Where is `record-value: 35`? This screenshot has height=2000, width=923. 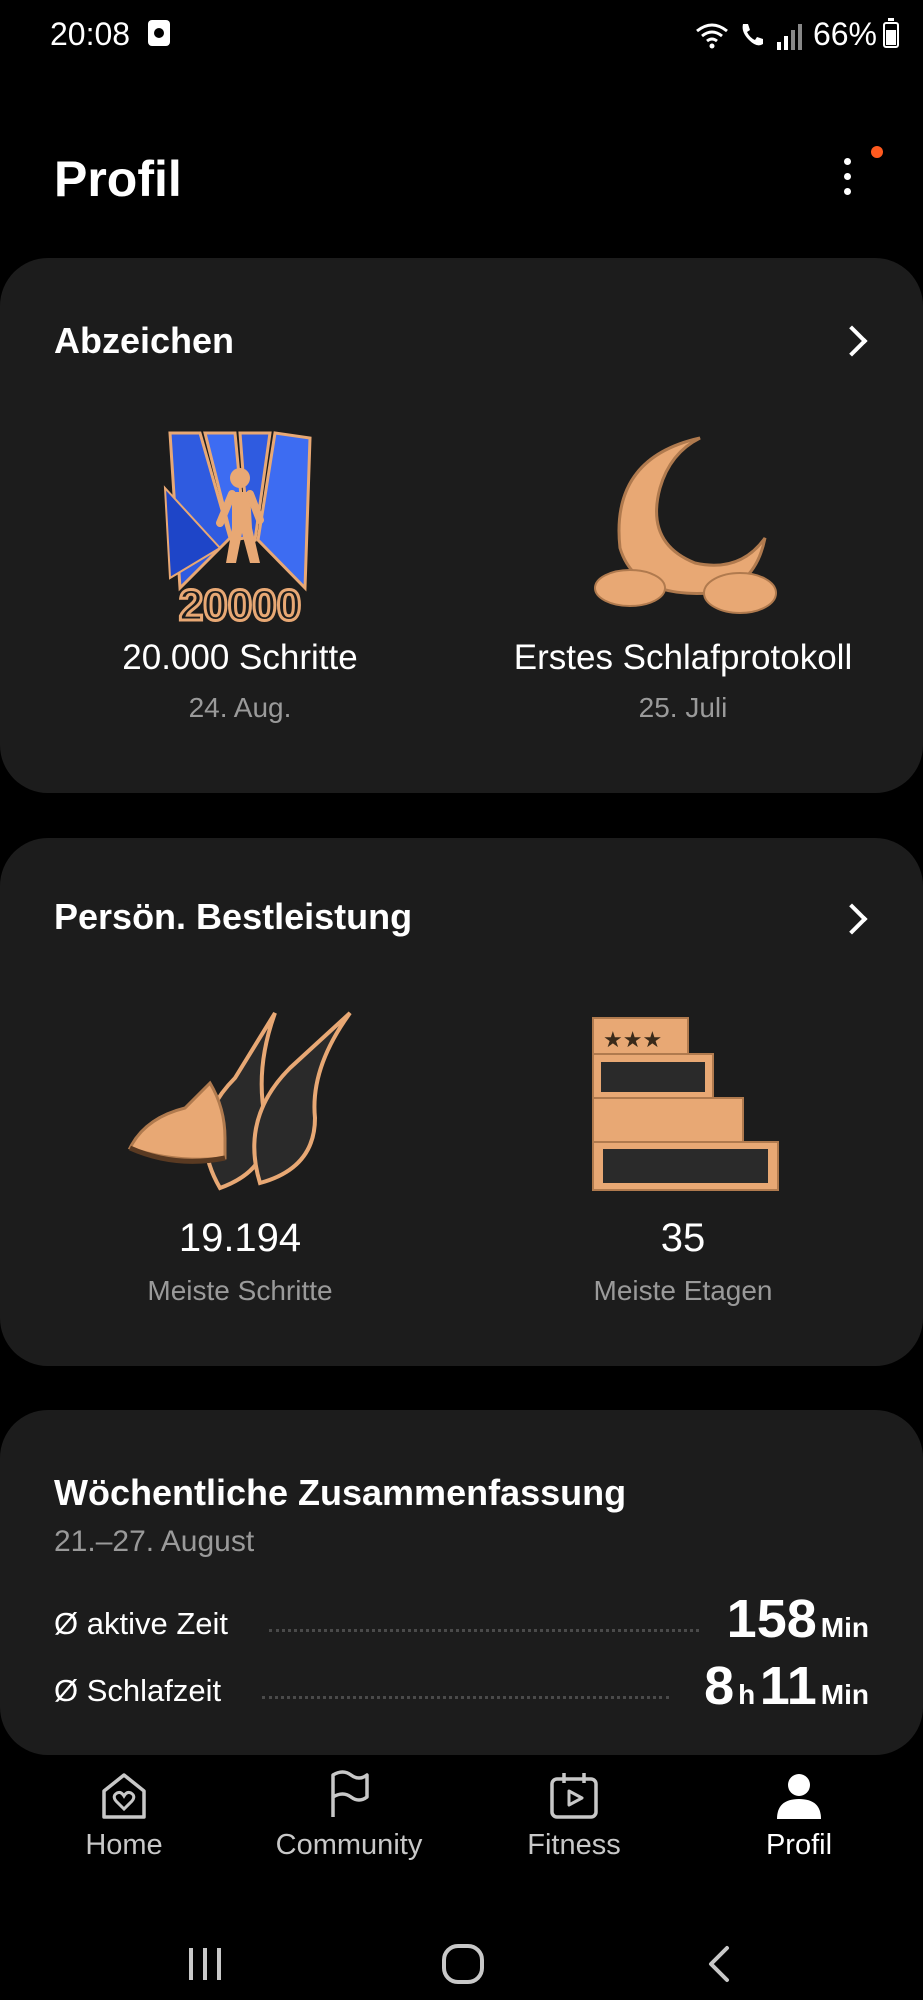 record-value: 35 is located at coordinates (683, 1238).